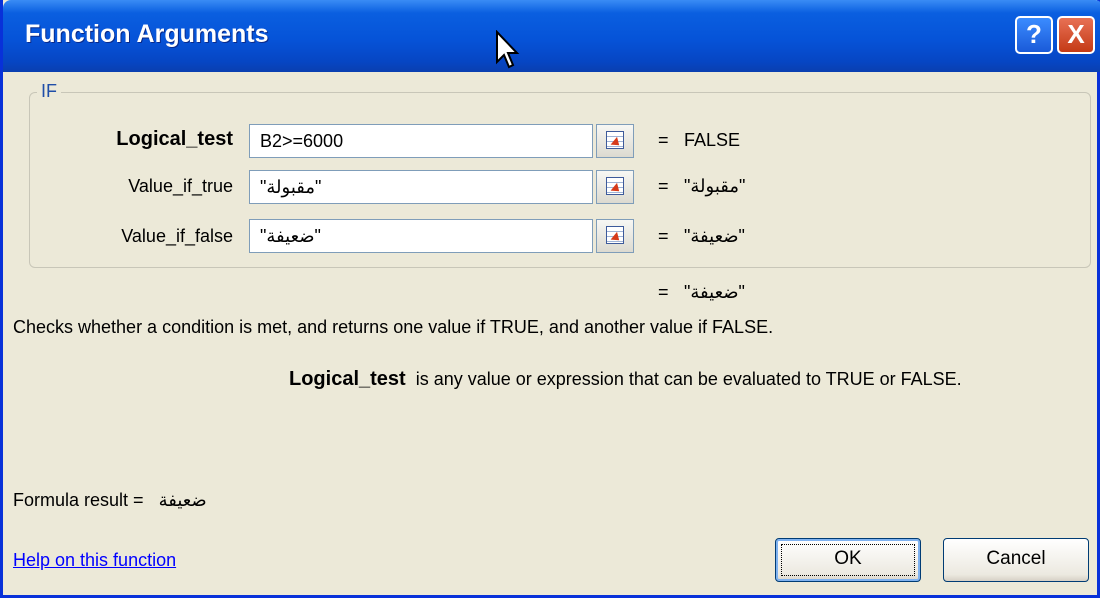  I want to click on function-result-value: "ضعيفة", so click(714, 292).